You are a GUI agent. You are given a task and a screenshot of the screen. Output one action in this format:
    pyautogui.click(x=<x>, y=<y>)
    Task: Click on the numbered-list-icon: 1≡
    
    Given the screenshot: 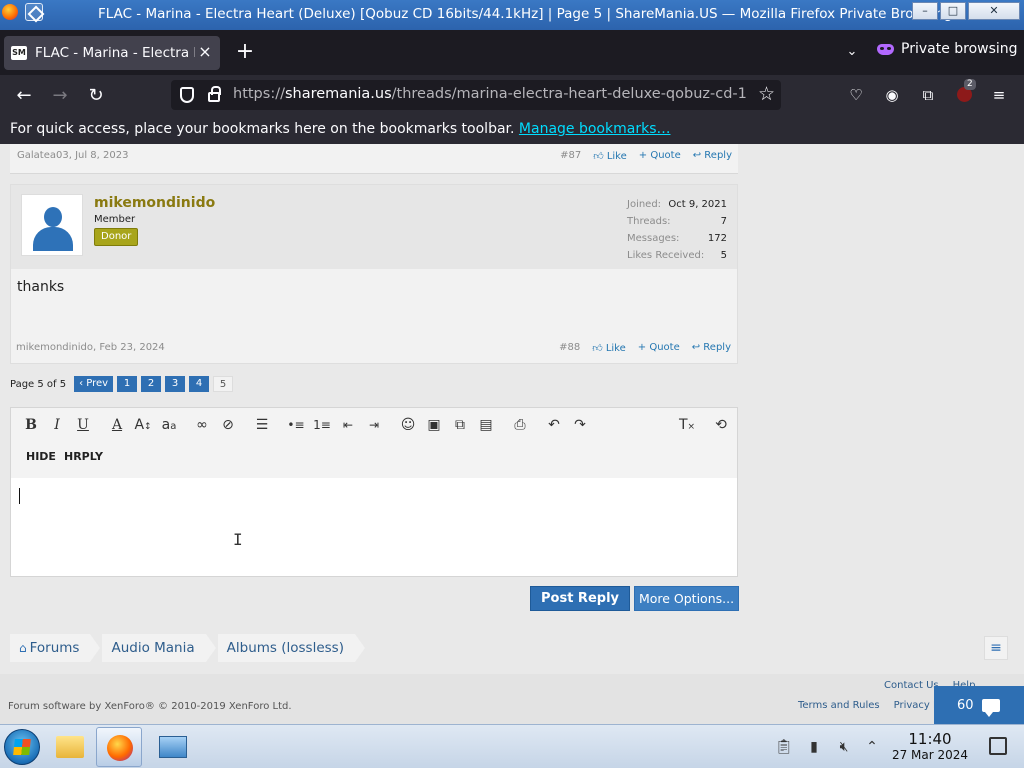 What is the action you would take?
    pyautogui.click(x=322, y=425)
    